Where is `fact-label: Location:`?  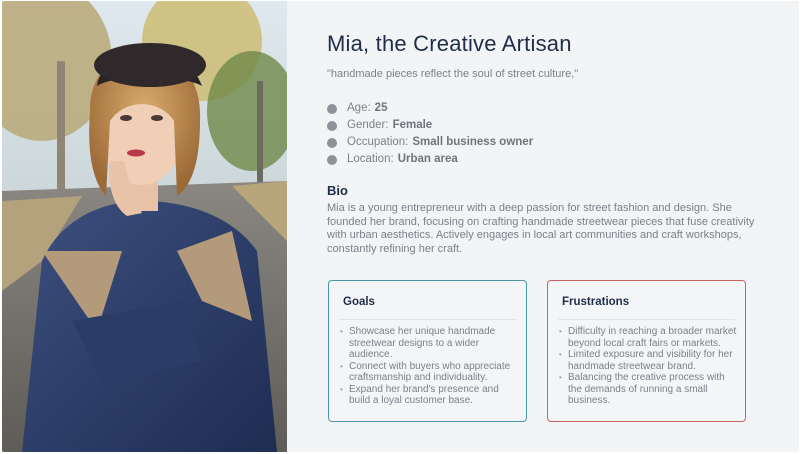 fact-label: Location: is located at coordinates (370, 159).